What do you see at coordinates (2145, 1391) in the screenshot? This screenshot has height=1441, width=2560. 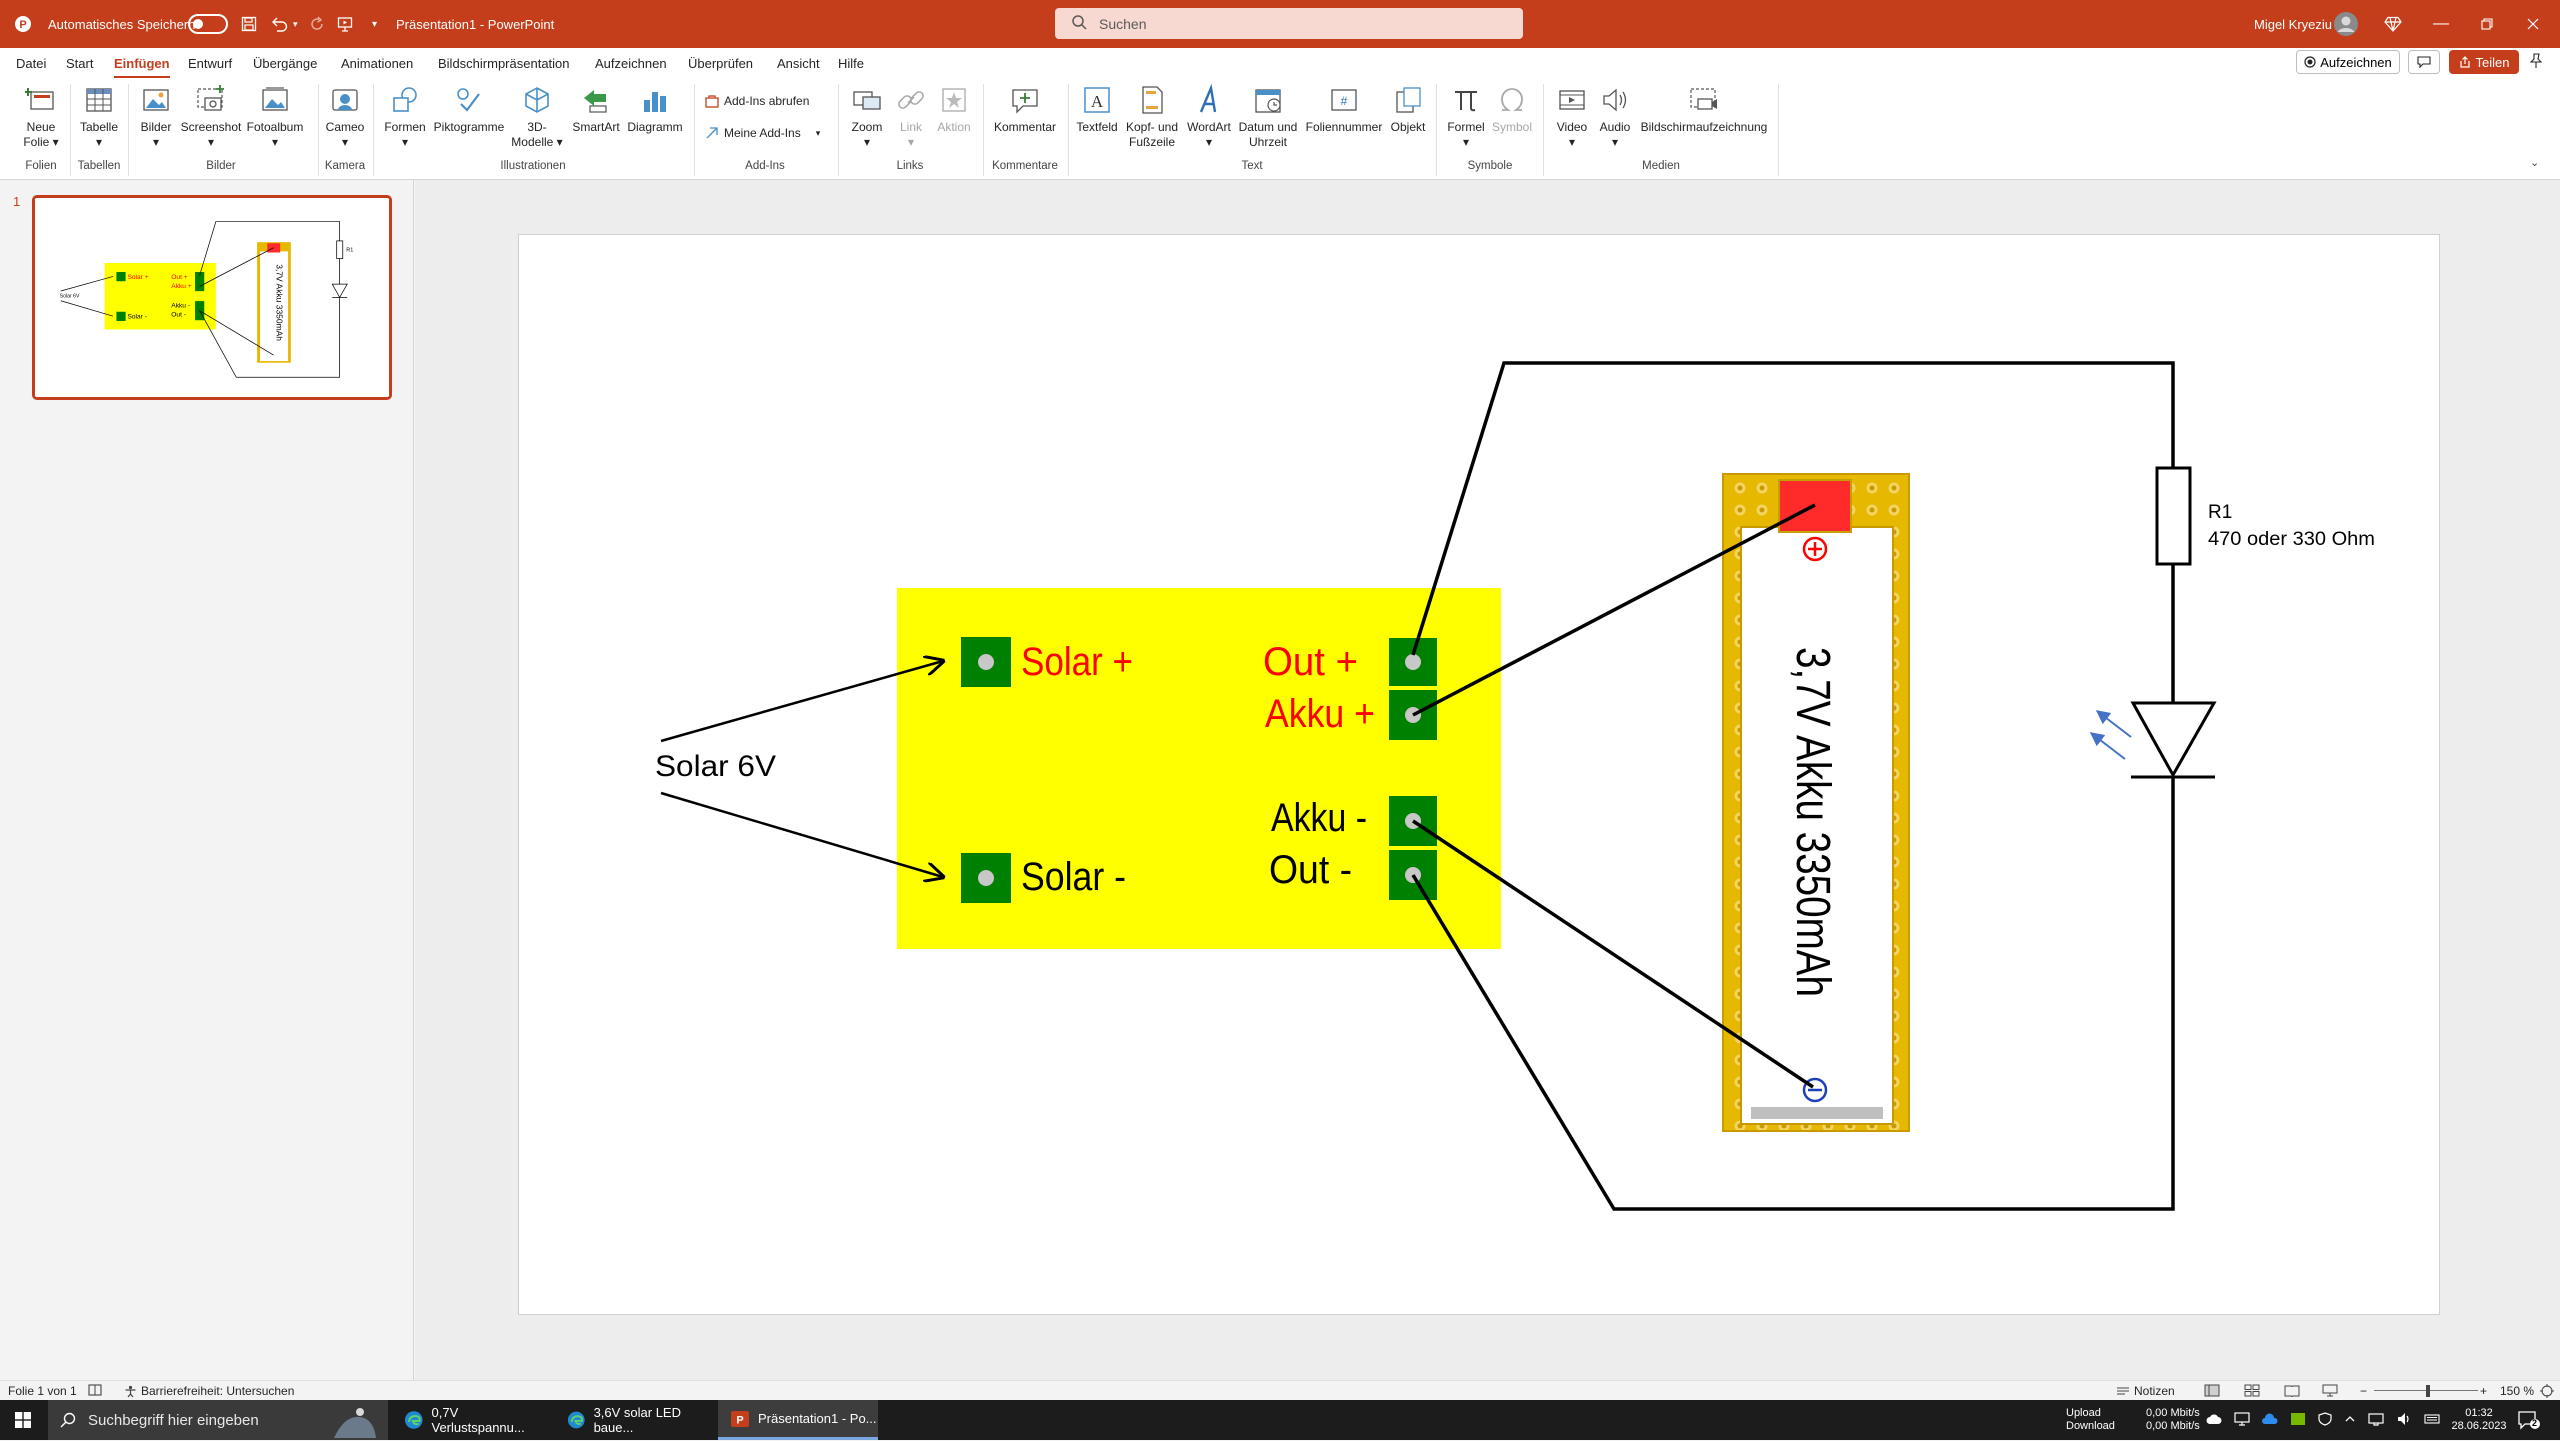 I see `notes-button: Notizen` at bounding box center [2145, 1391].